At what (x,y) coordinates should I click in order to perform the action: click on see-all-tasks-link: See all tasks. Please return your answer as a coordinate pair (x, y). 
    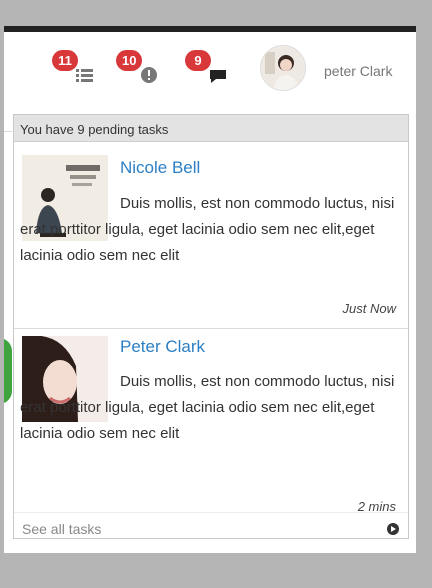
    Looking at the image, I should click on (61, 529).